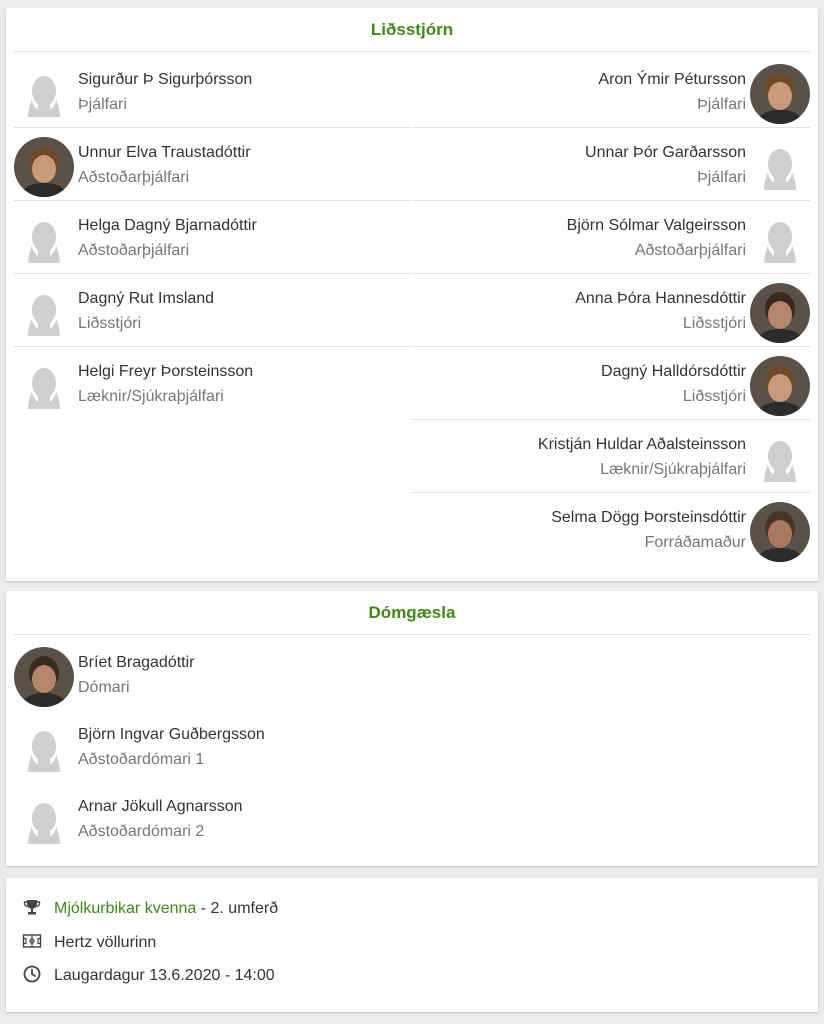 The height and width of the screenshot is (1024, 824). Describe the element at coordinates (695, 542) in the screenshot. I see `person-role: Forráðamaður` at that location.